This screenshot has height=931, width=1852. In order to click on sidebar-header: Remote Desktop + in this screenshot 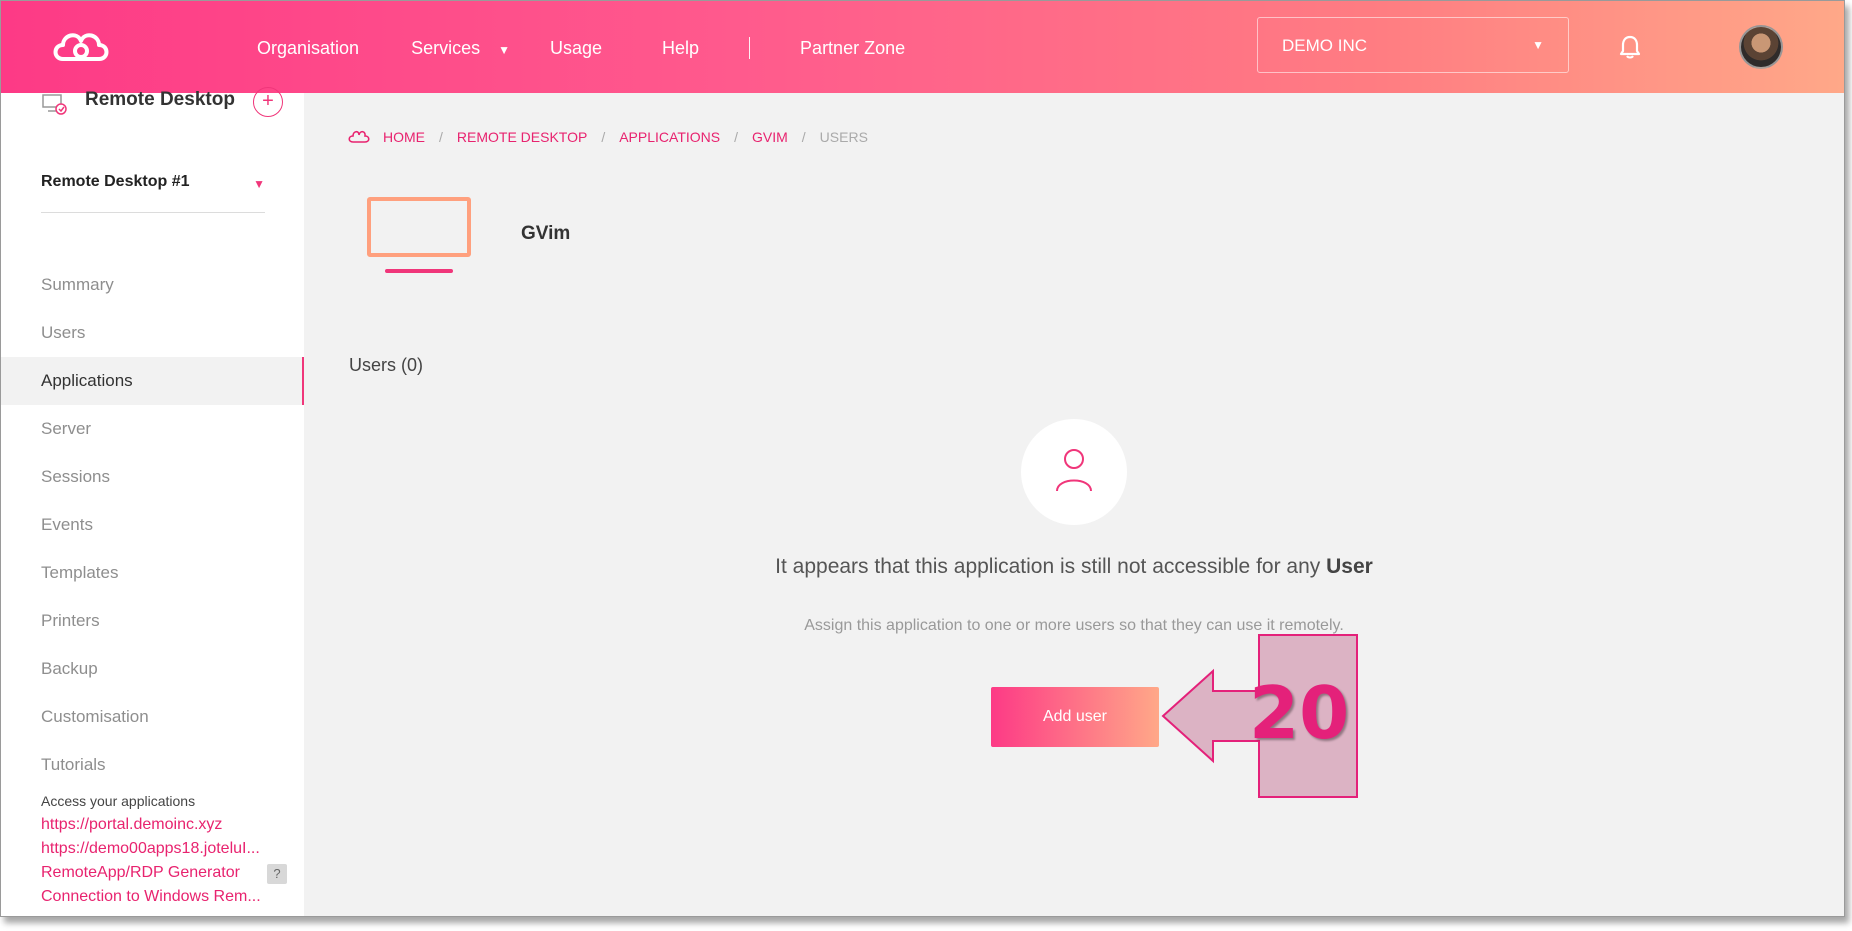, I will do `click(166, 105)`.